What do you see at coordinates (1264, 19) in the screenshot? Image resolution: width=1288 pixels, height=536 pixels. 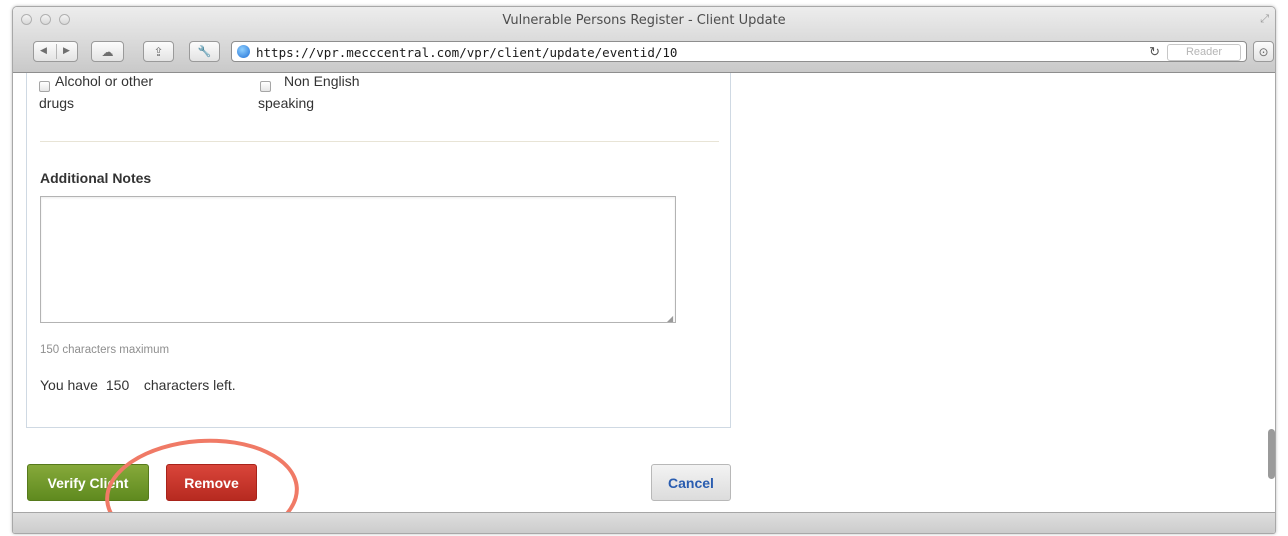 I see `fullscreen-icon: ⤢` at bounding box center [1264, 19].